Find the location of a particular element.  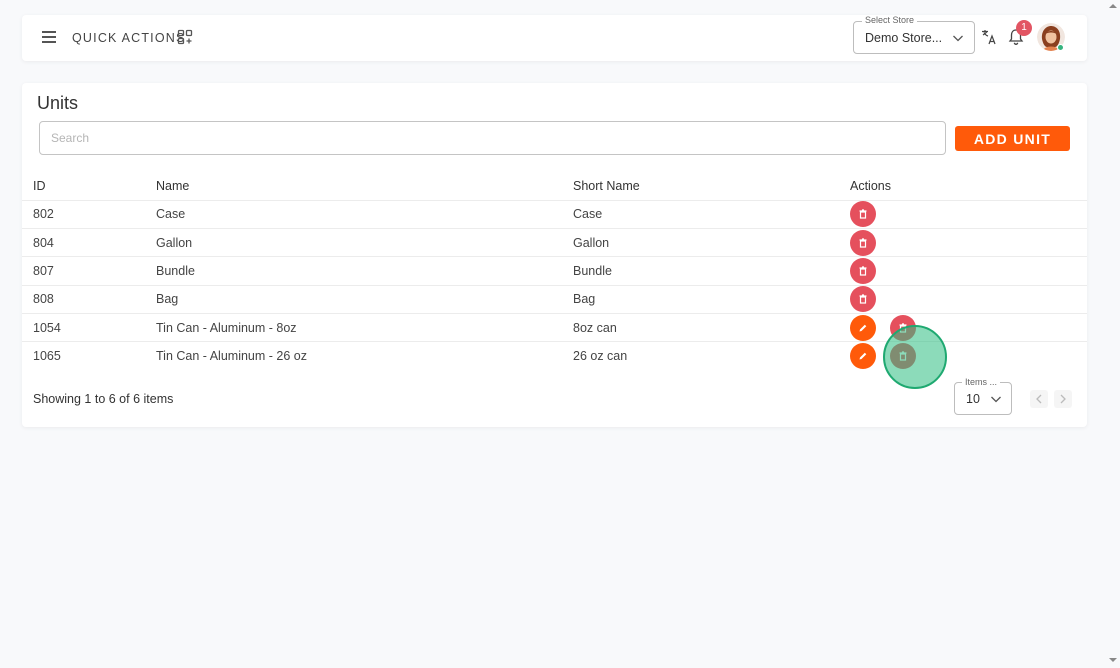

cell-name: Case is located at coordinates (364, 214).